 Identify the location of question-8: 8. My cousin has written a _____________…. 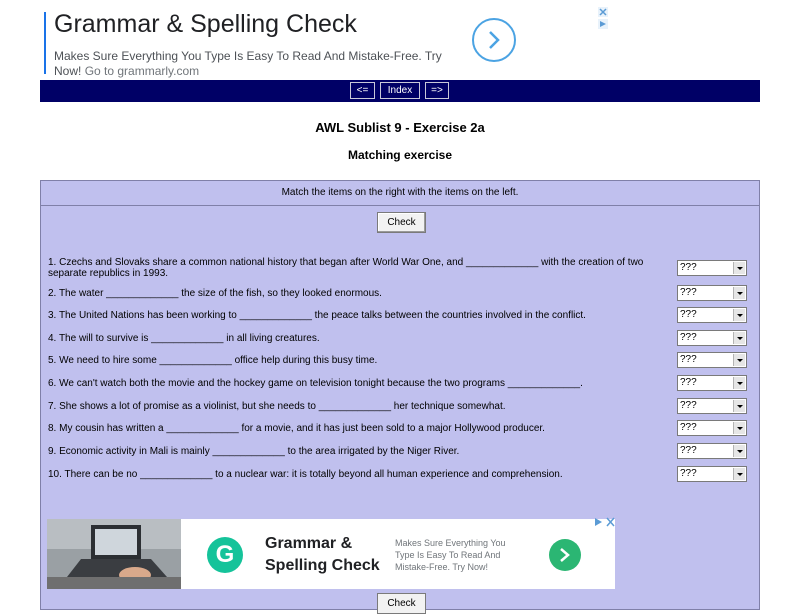
(296, 428).